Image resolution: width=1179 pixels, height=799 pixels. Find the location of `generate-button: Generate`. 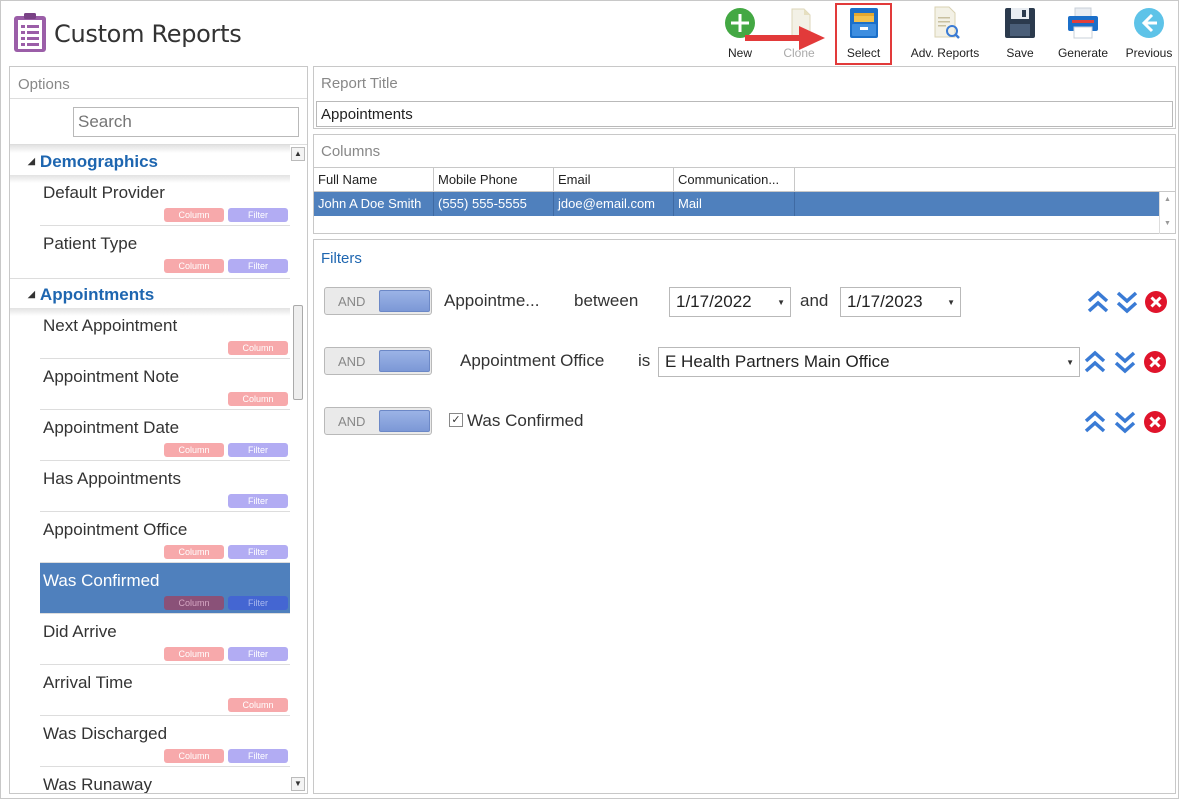

generate-button: Generate is located at coordinates (1083, 34).